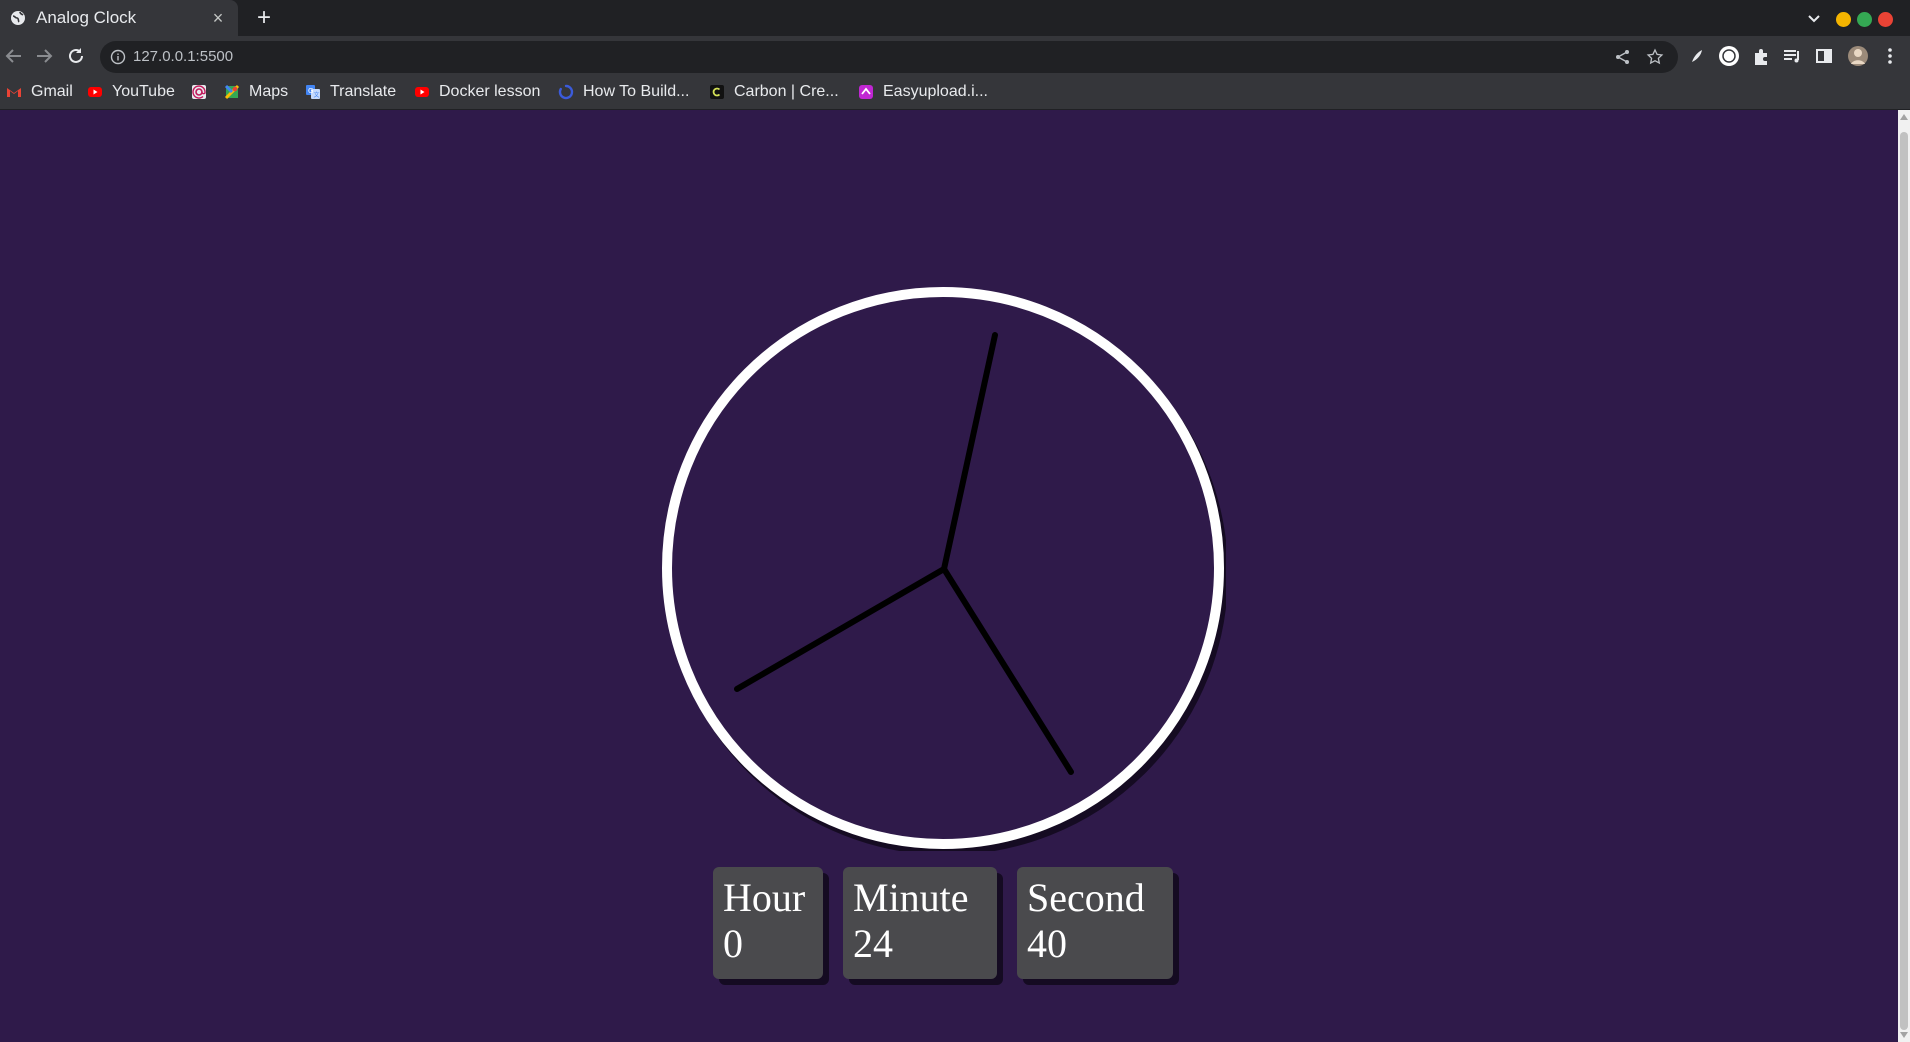 This screenshot has height=1042, width=1910. I want to click on time-readout: Hour 0 Minute 24 Second 40, so click(943, 923).